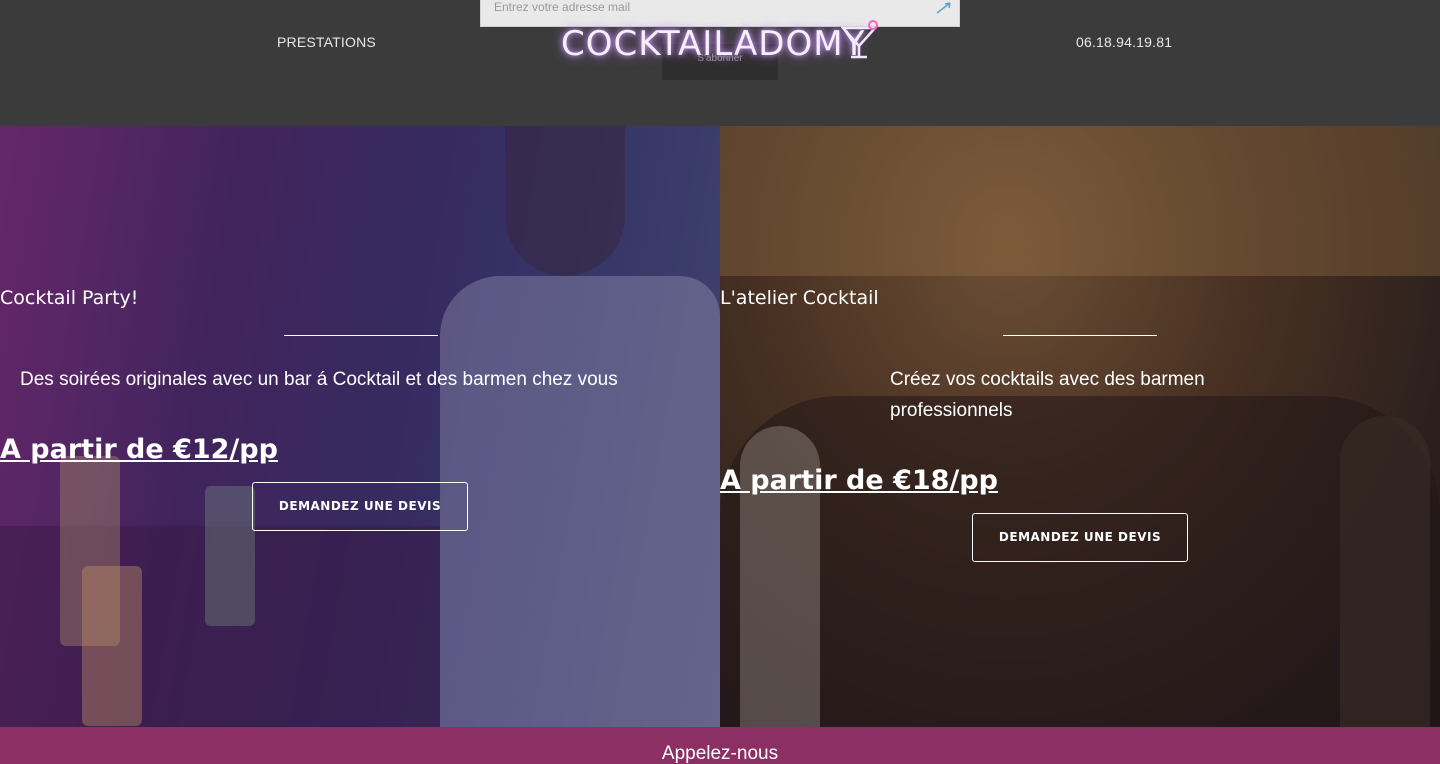 This screenshot has height=764, width=1440. What do you see at coordinates (859, 39) in the screenshot?
I see `cocktail-glass-icon` at bounding box center [859, 39].